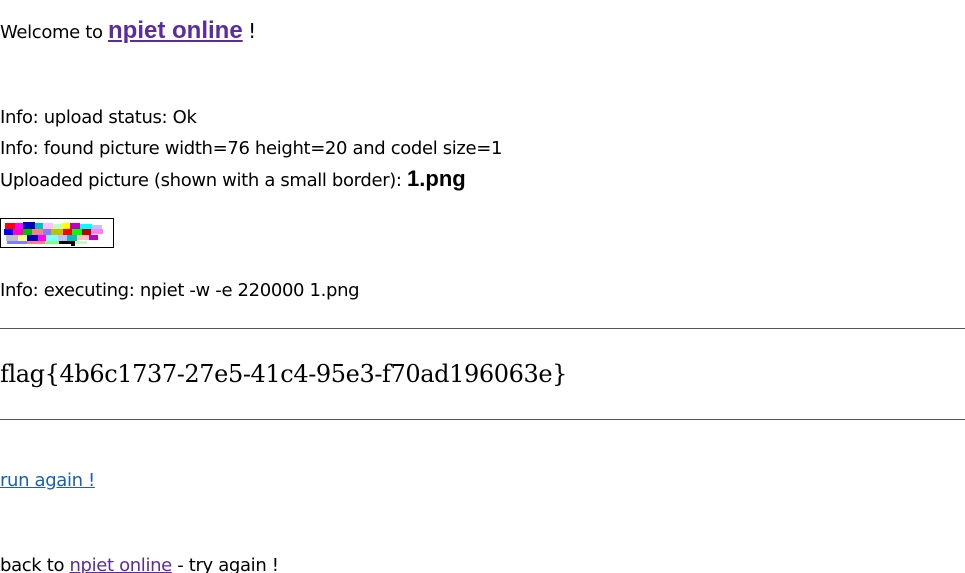 The height and width of the screenshot is (573, 965). I want to click on welcome-suffix: !, so click(252, 31).